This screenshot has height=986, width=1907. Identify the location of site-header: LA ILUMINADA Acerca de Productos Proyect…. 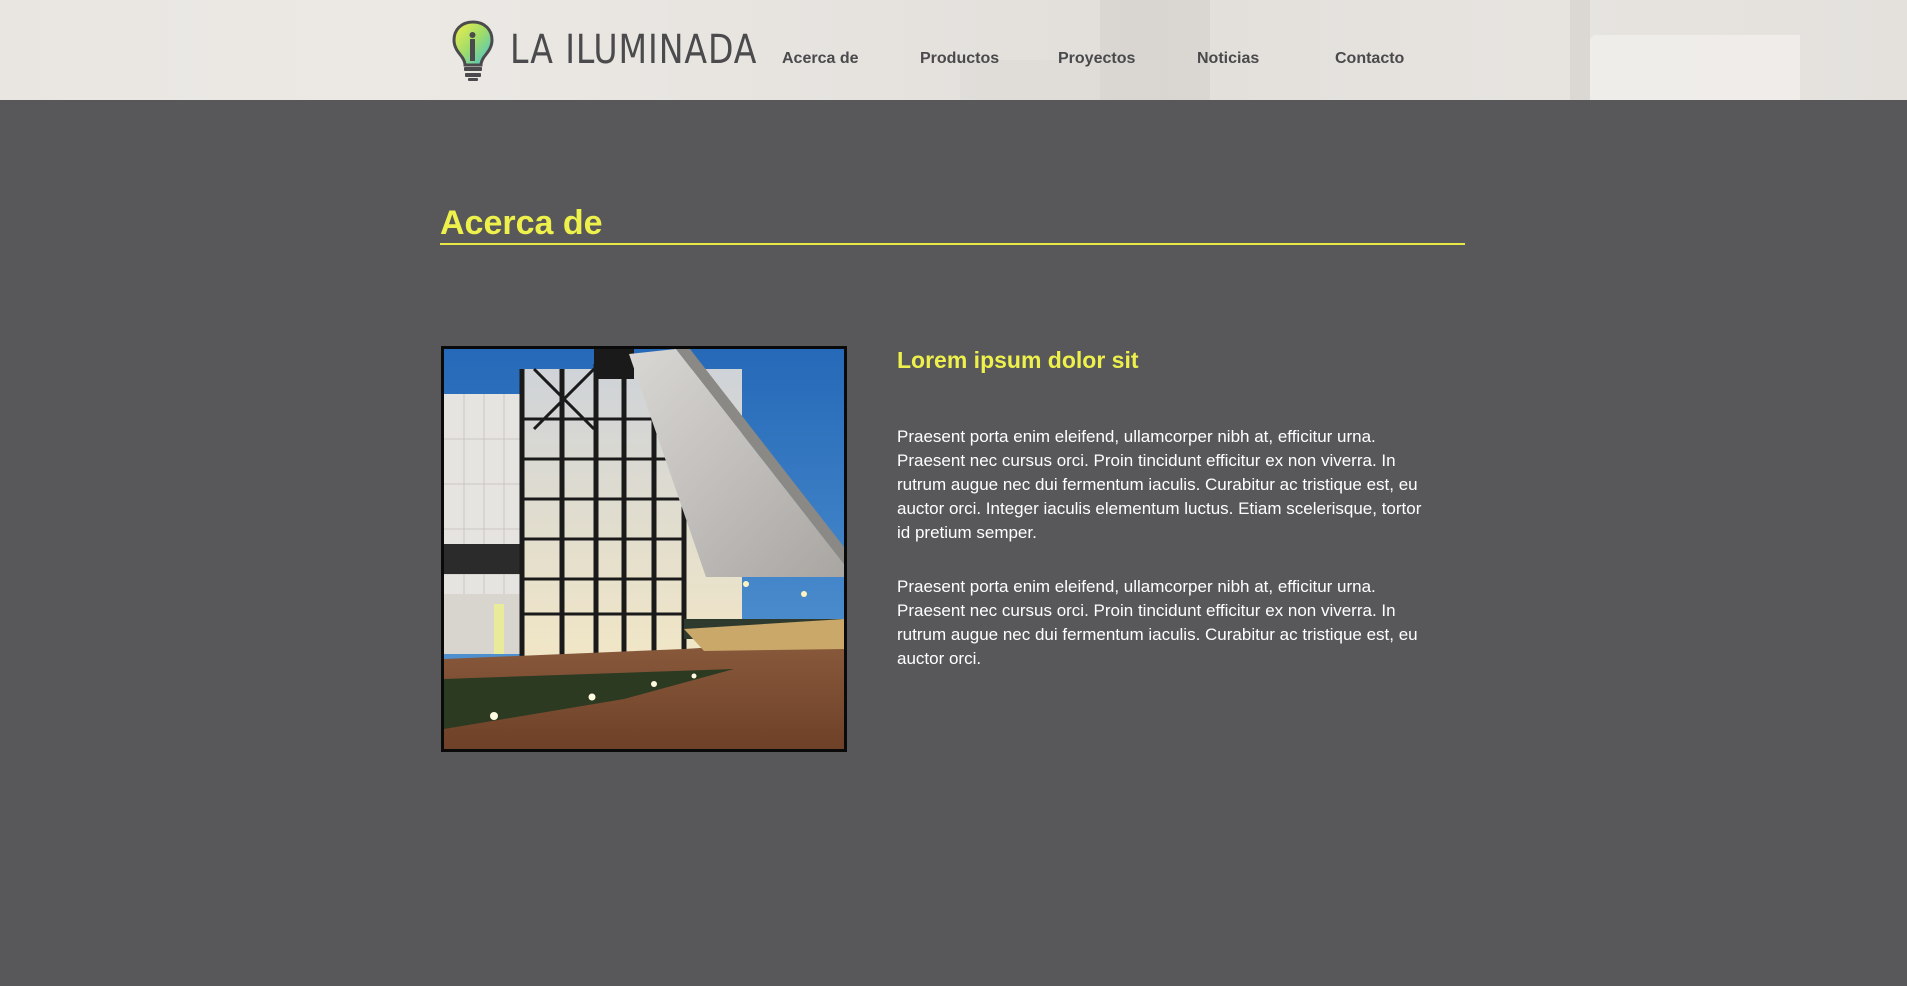
(953, 50).